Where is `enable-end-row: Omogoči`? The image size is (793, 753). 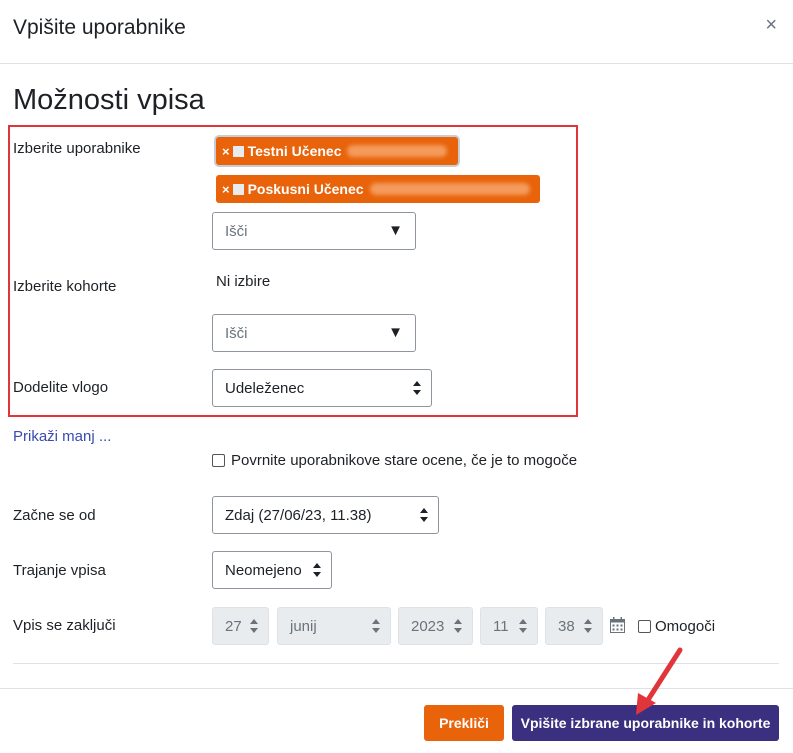 enable-end-row: Omogoči is located at coordinates (676, 626).